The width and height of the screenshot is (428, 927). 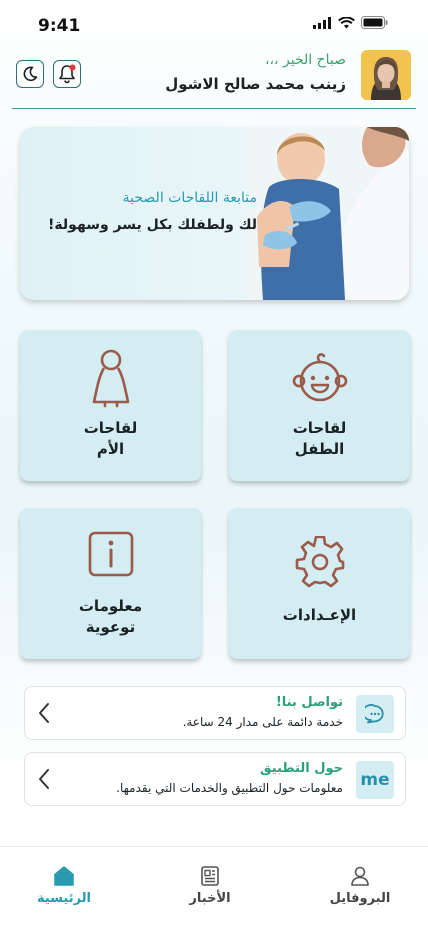 What do you see at coordinates (319, 562) in the screenshot?
I see `gear-icon` at bounding box center [319, 562].